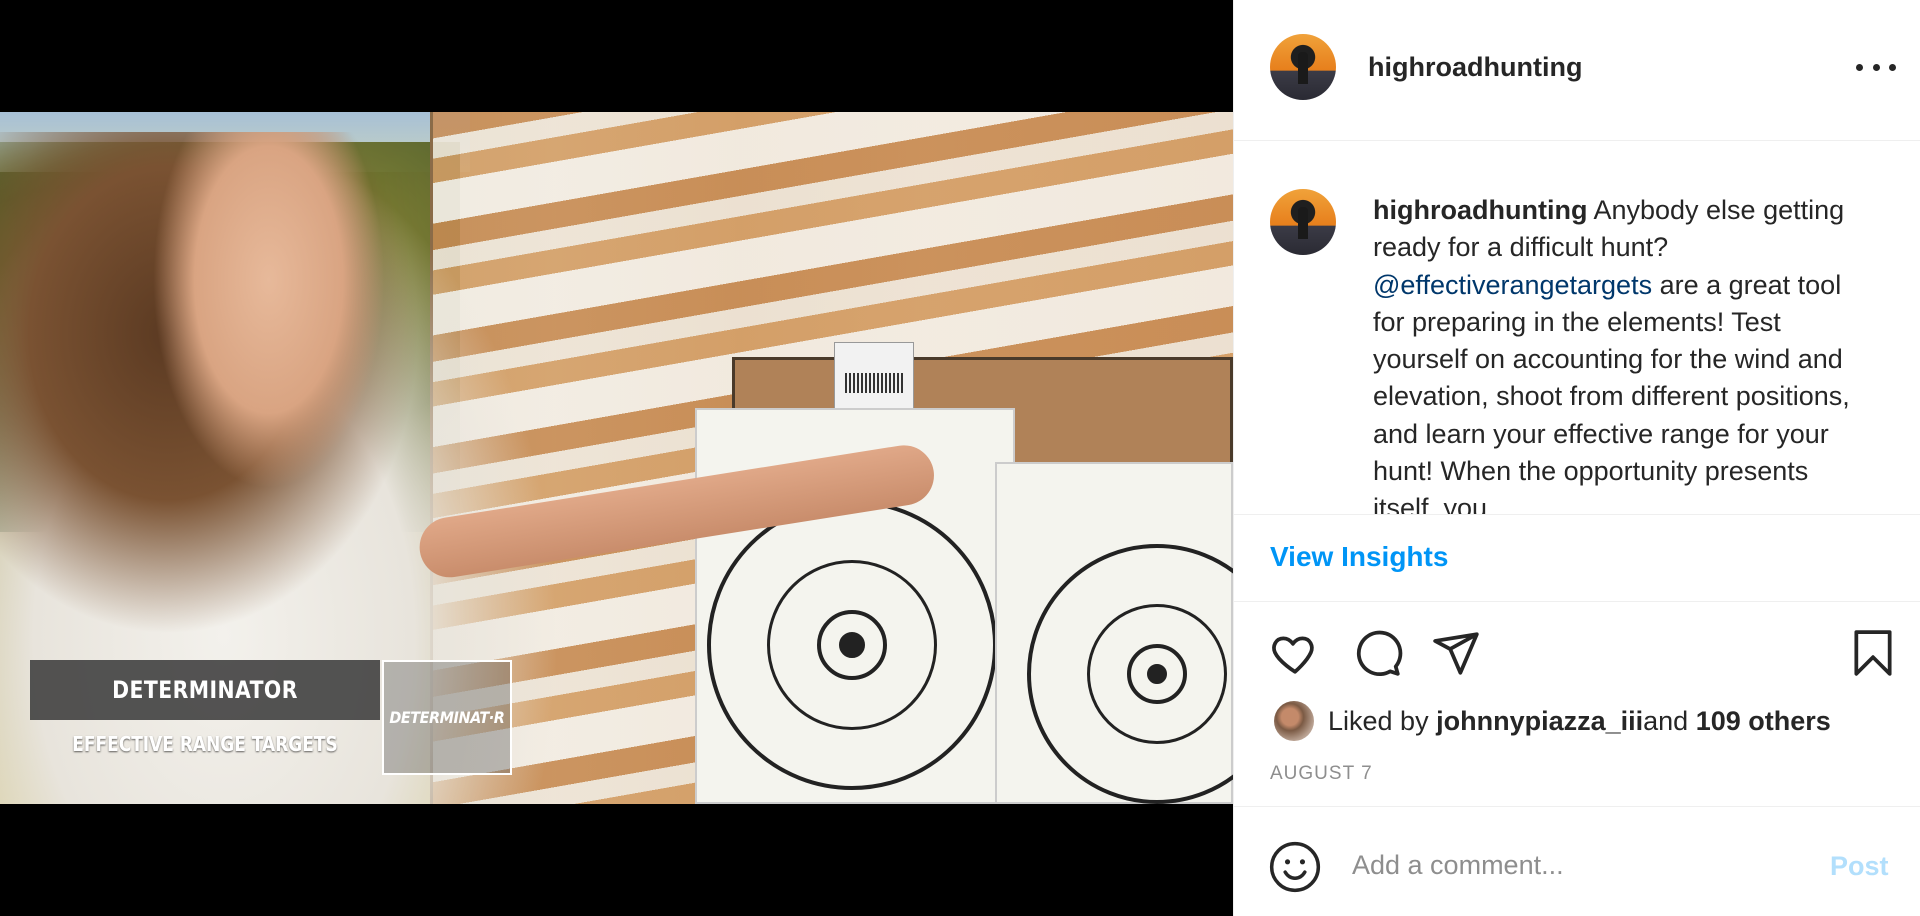 The height and width of the screenshot is (916, 1920). What do you see at coordinates (205, 690) in the screenshot?
I see `lower-third-title: DETERMINATOR` at bounding box center [205, 690].